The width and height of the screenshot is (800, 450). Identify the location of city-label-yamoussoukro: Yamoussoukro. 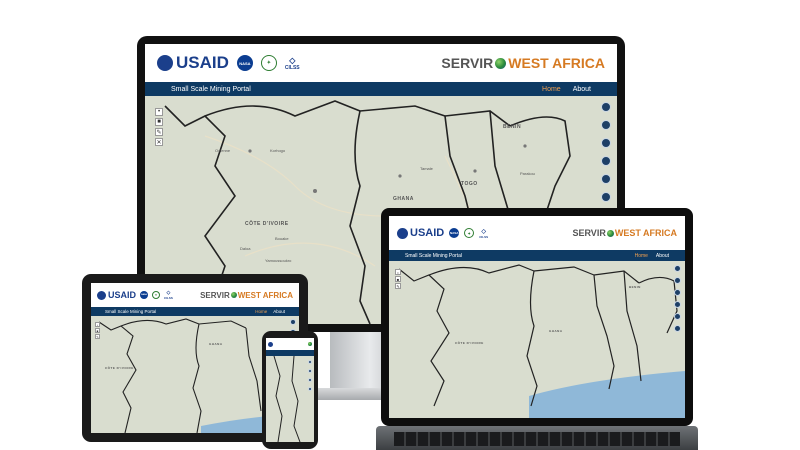
(278, 260).